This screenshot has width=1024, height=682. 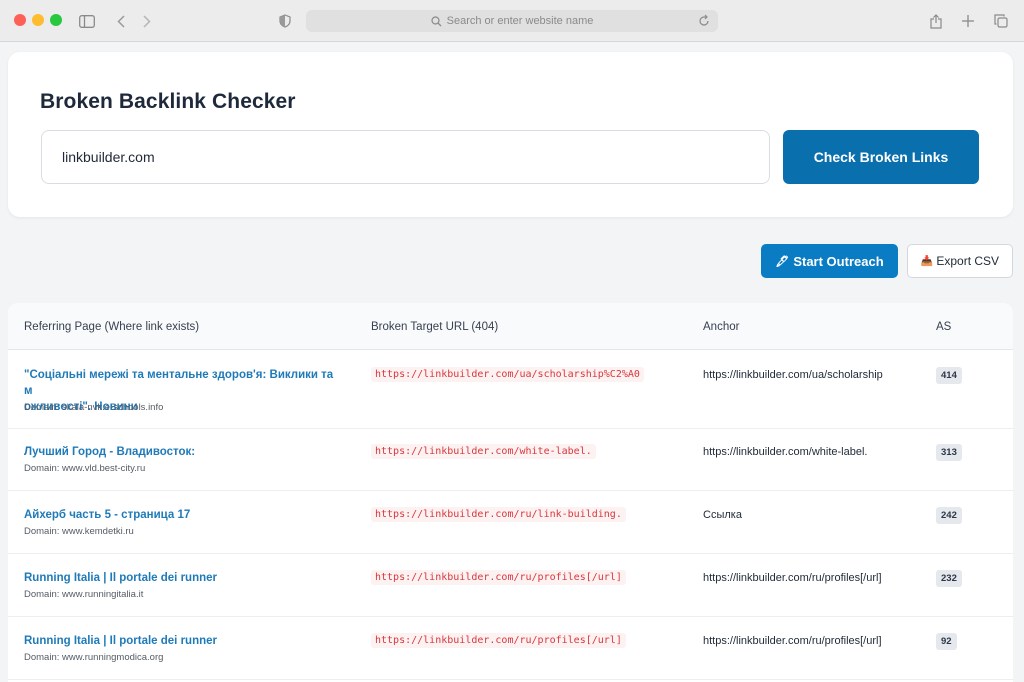 What do you see at coordinates (121, 21) in the screenshot?
I see `back-icon` at bounding box center [121, 21].